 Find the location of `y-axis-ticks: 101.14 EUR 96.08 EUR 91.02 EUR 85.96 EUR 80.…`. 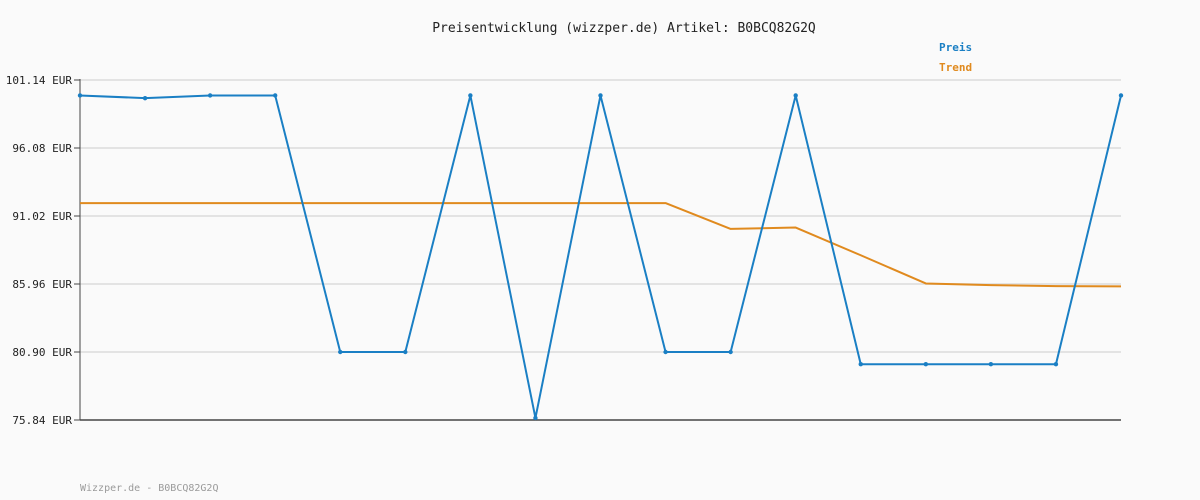

y-axis-ticks: 101.14 EUR 96.08 EUR 91.02 EUR 85.96 EUR 80.… is located at coordinates (43, 250).